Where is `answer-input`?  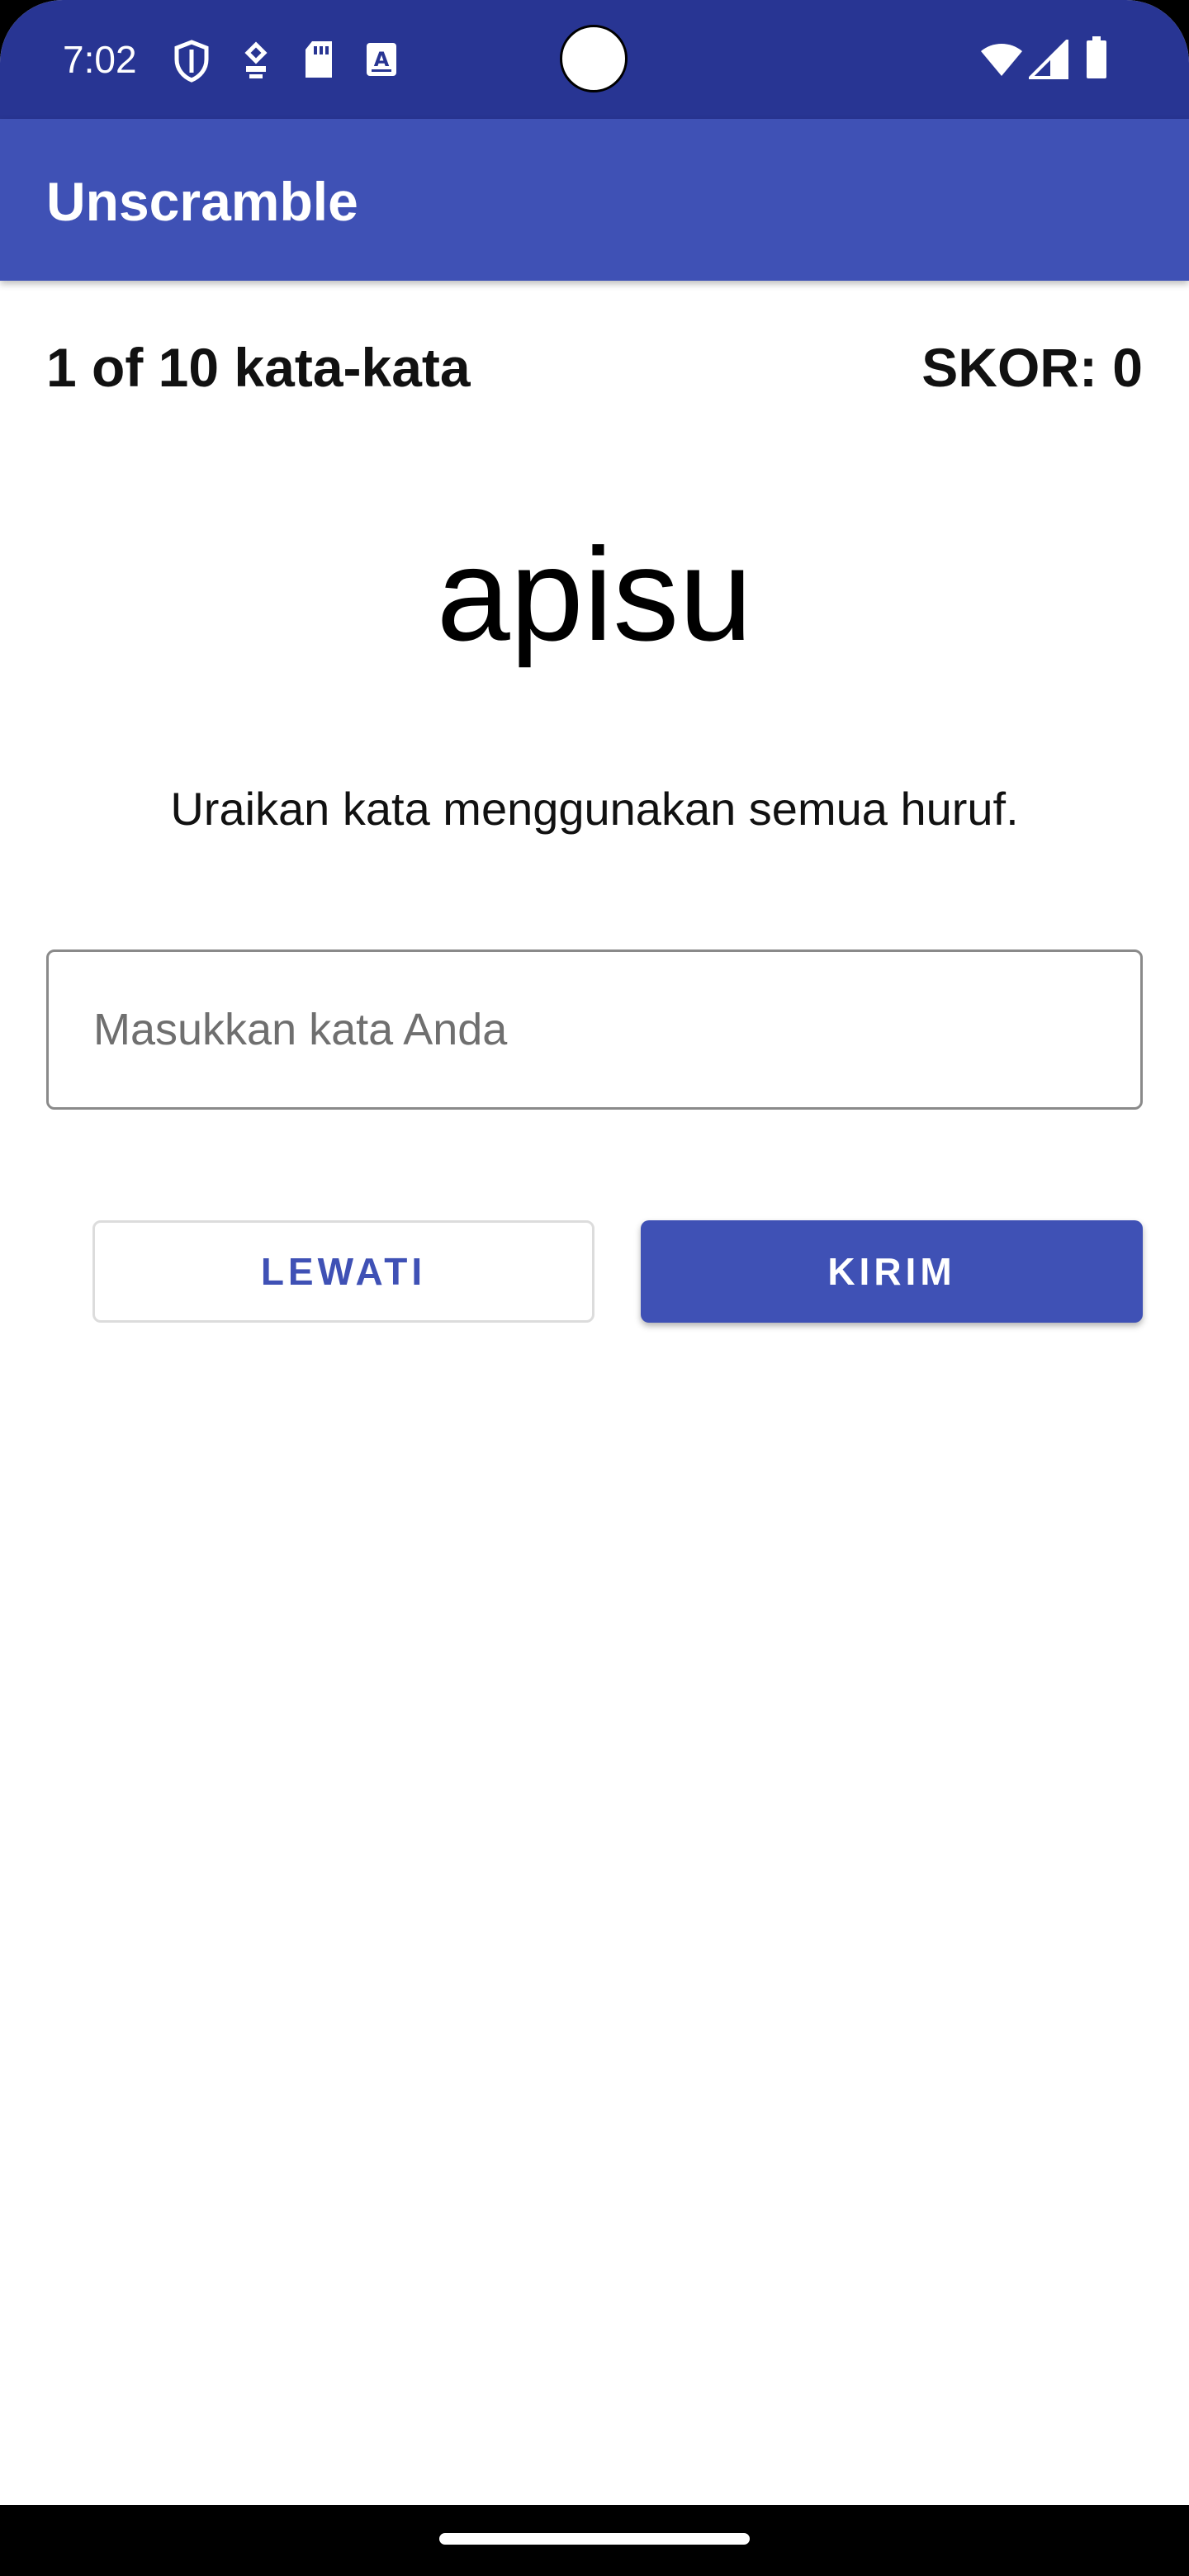 answer-input is located at coordinates (588, 1029).